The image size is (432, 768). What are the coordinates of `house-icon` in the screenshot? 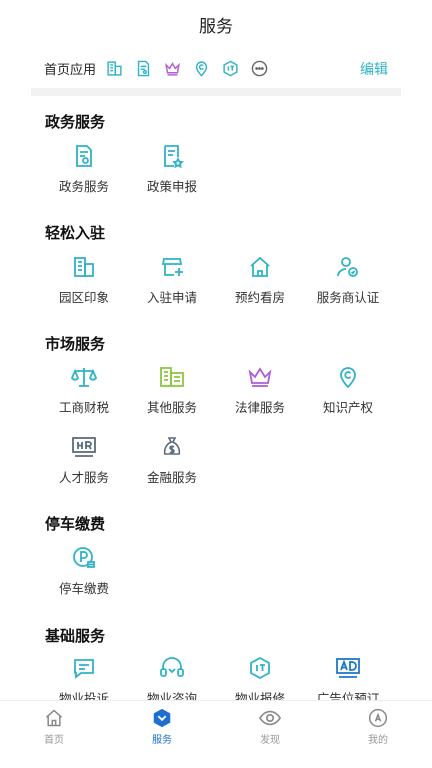 It's located at (260, 267).